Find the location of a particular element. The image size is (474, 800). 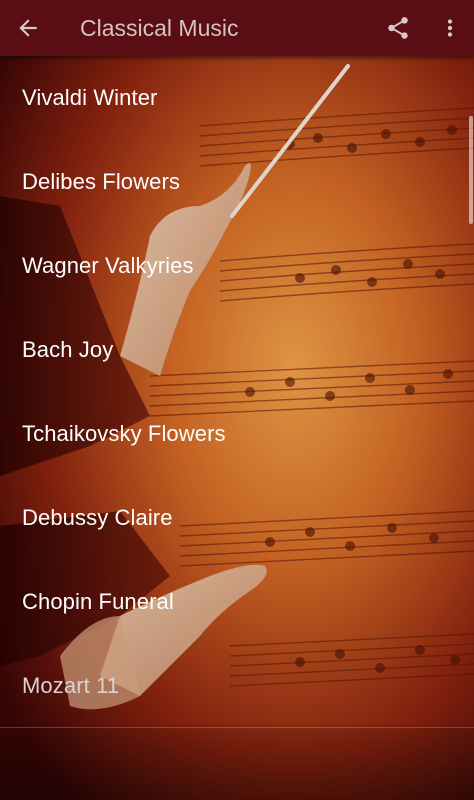

list-item: Vivaldi Winter is located at coordinates (237, 98).